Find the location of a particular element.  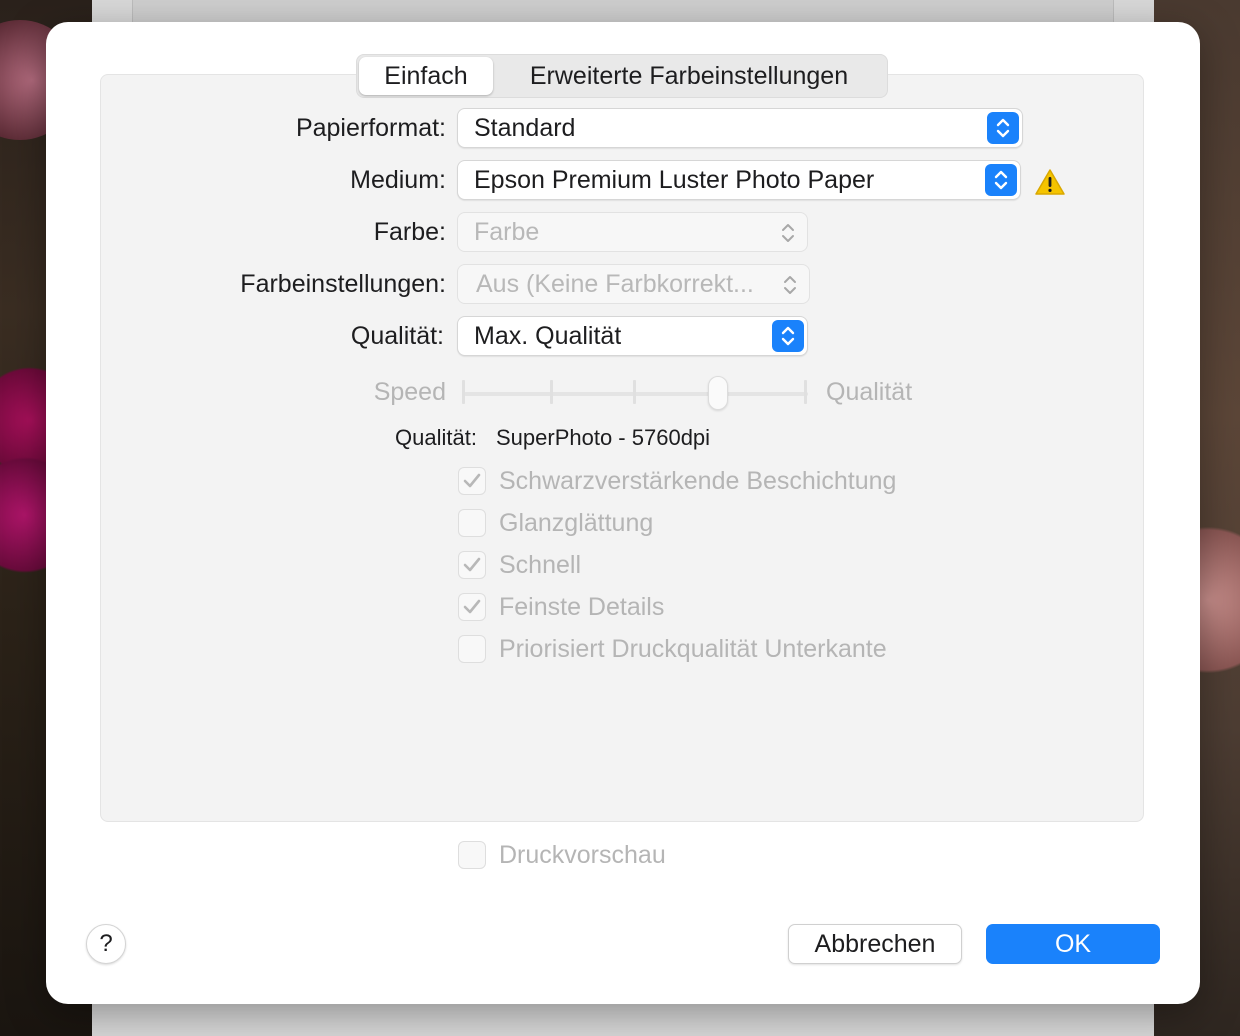

slider-quality-label: Qualität is located at coordinates (869, 392).